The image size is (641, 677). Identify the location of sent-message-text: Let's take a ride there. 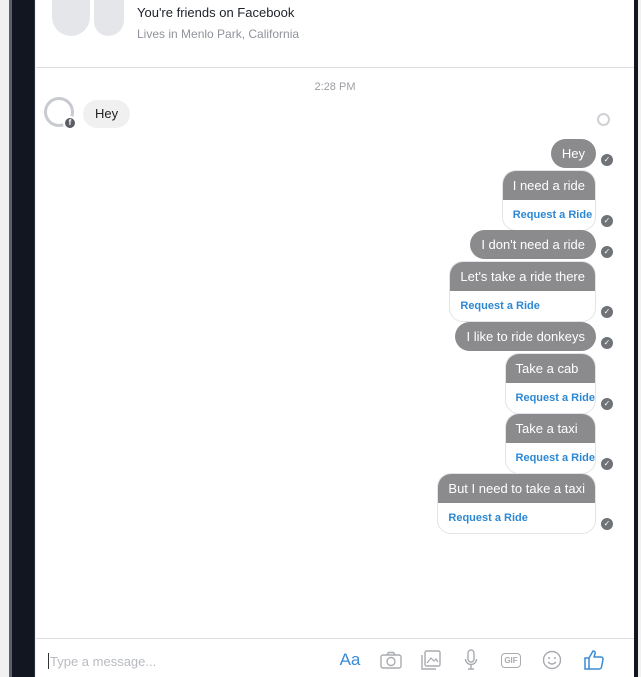
(522, 276).